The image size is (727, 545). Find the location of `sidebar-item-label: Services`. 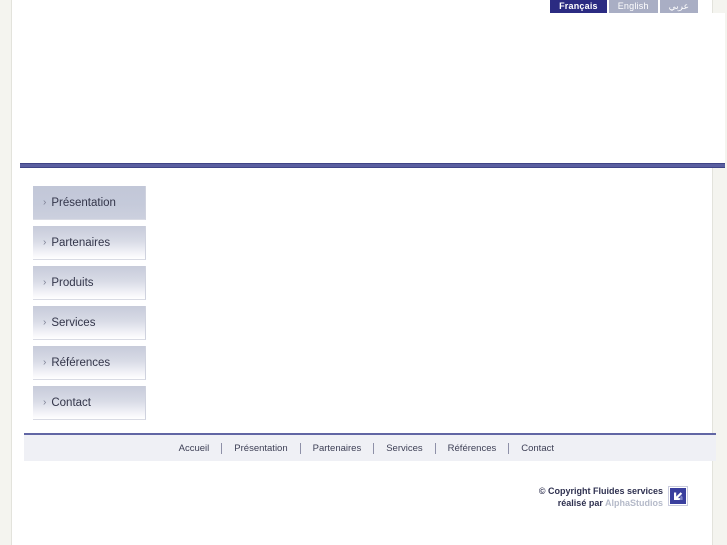

sidebar-item-label: Services is located at coordinates (73, 322).